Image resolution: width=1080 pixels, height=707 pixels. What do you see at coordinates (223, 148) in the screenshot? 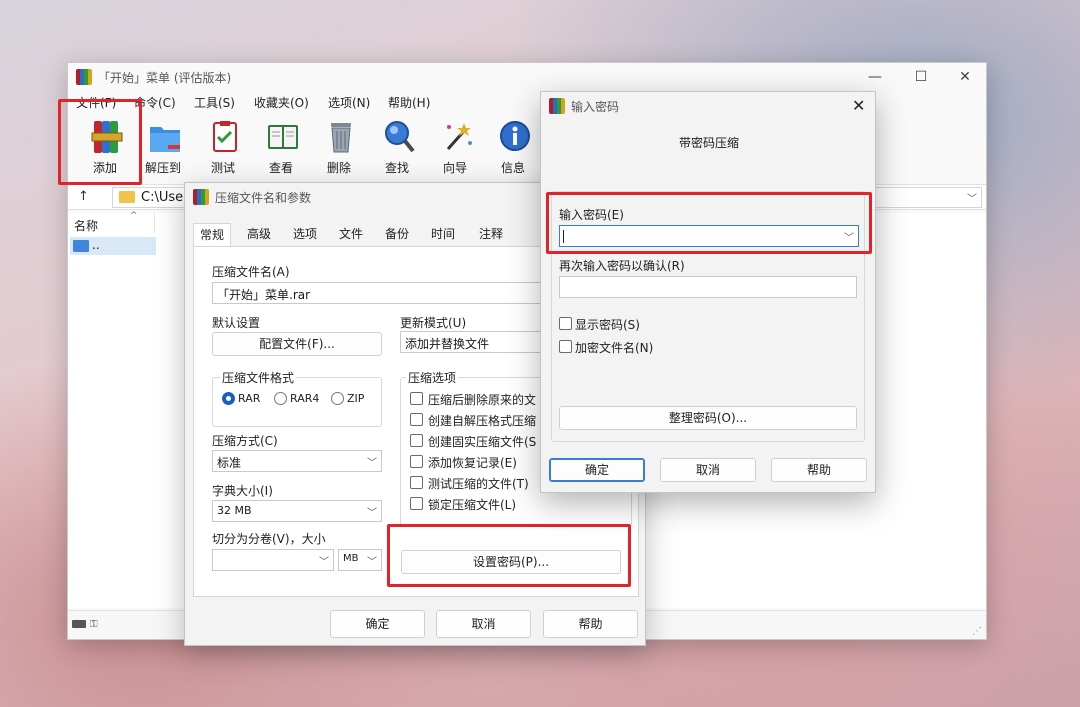
I see `toolbar-test-button: 测试` at bounding box center [223, 148].